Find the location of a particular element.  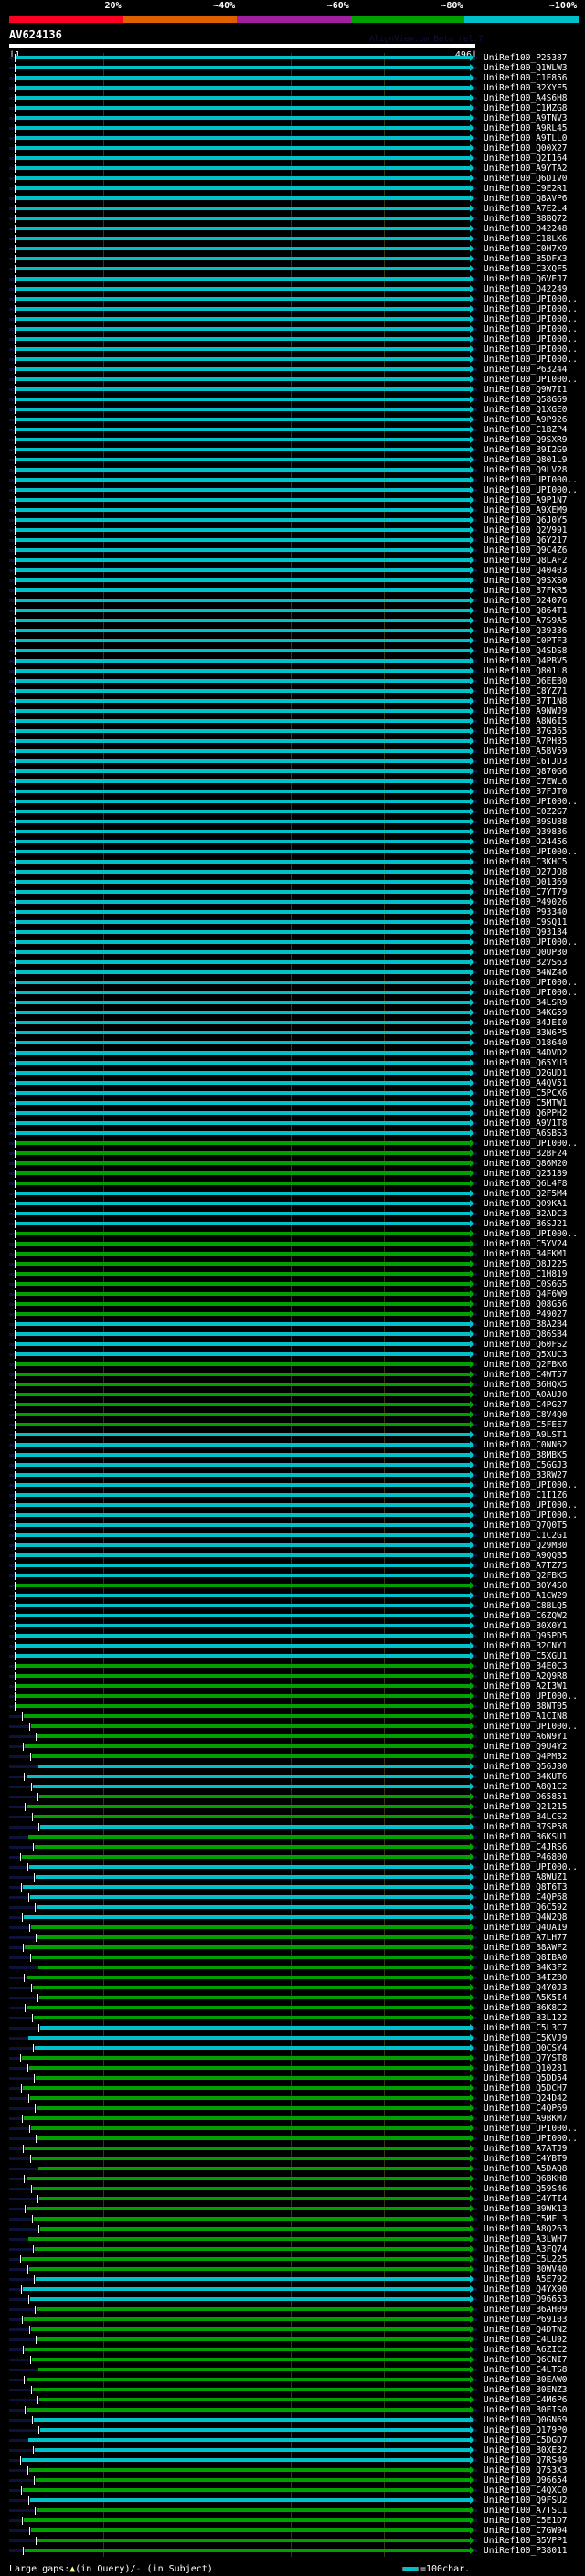

hit-row: UniRef100_Q864T1 is located at coordinates (293, 611).